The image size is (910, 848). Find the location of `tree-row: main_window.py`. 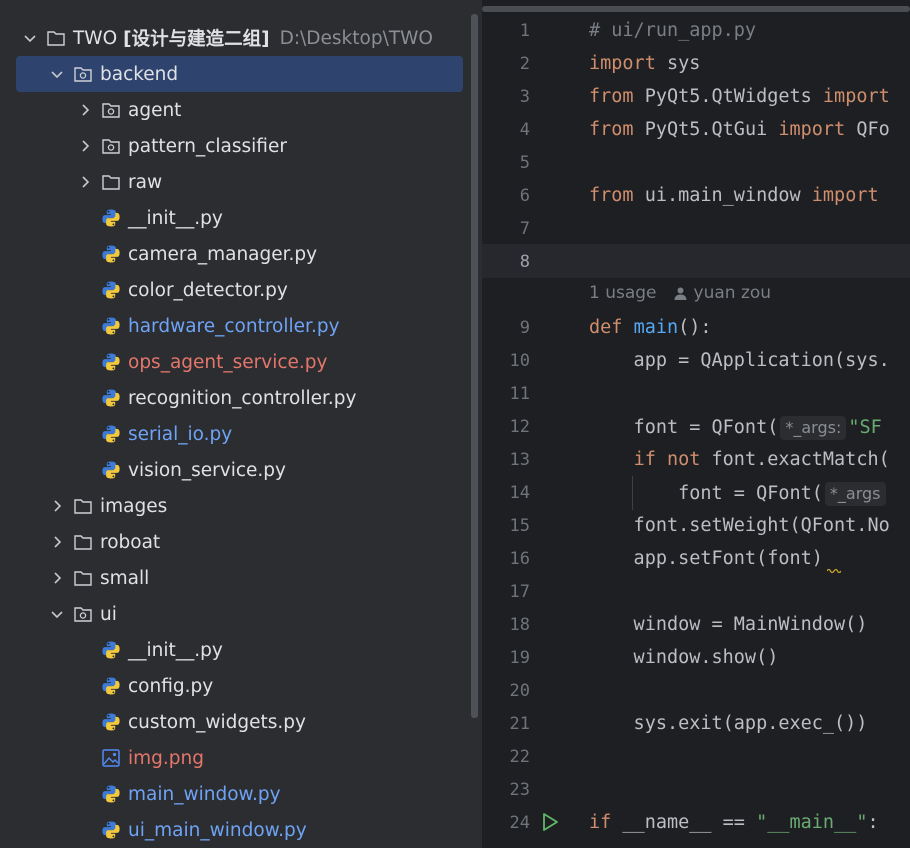

tree-row: main_window.py is located at coordinates (234, 794).